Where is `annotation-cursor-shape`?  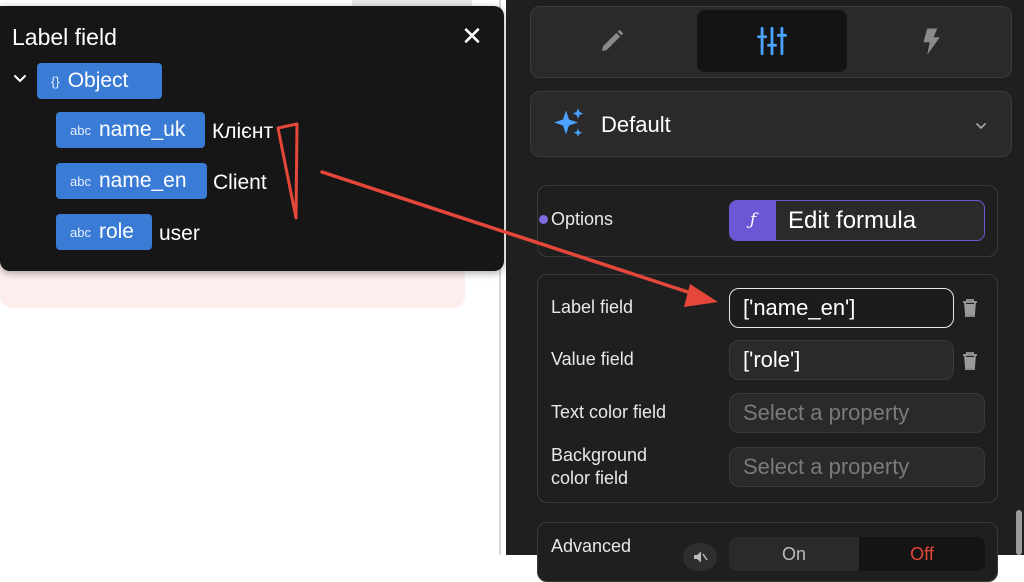 annotation-cursor-shape is located at coordinates (287, 171).